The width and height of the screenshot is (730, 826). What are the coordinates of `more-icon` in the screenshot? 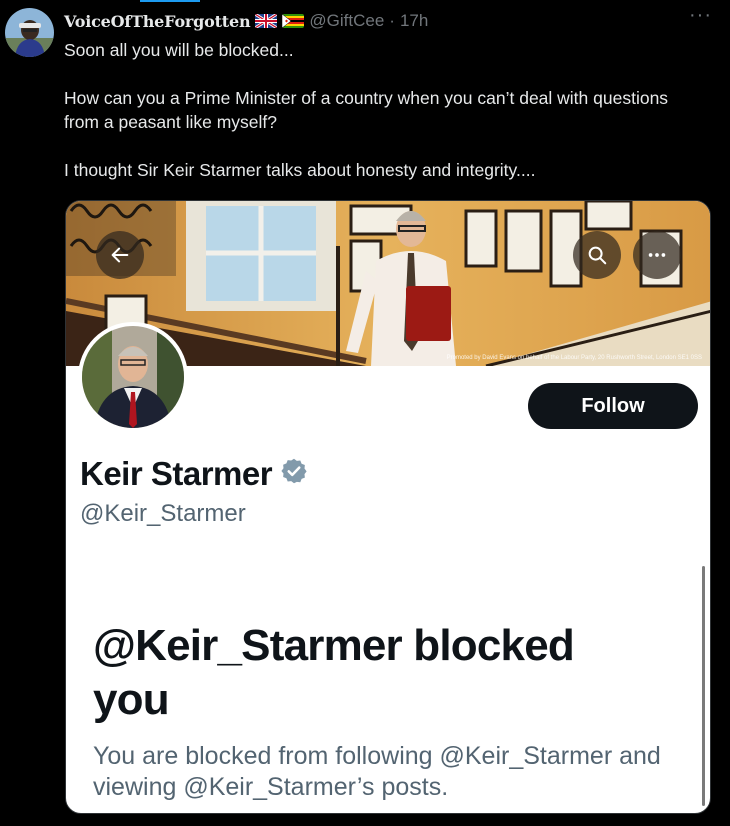 It's located at (657, 255).